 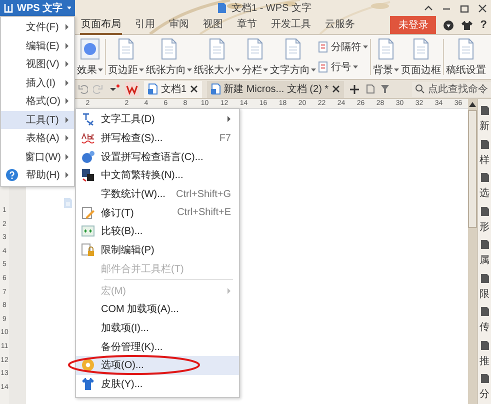 I want to click on maximize-icon, so click(x=464, y=8).